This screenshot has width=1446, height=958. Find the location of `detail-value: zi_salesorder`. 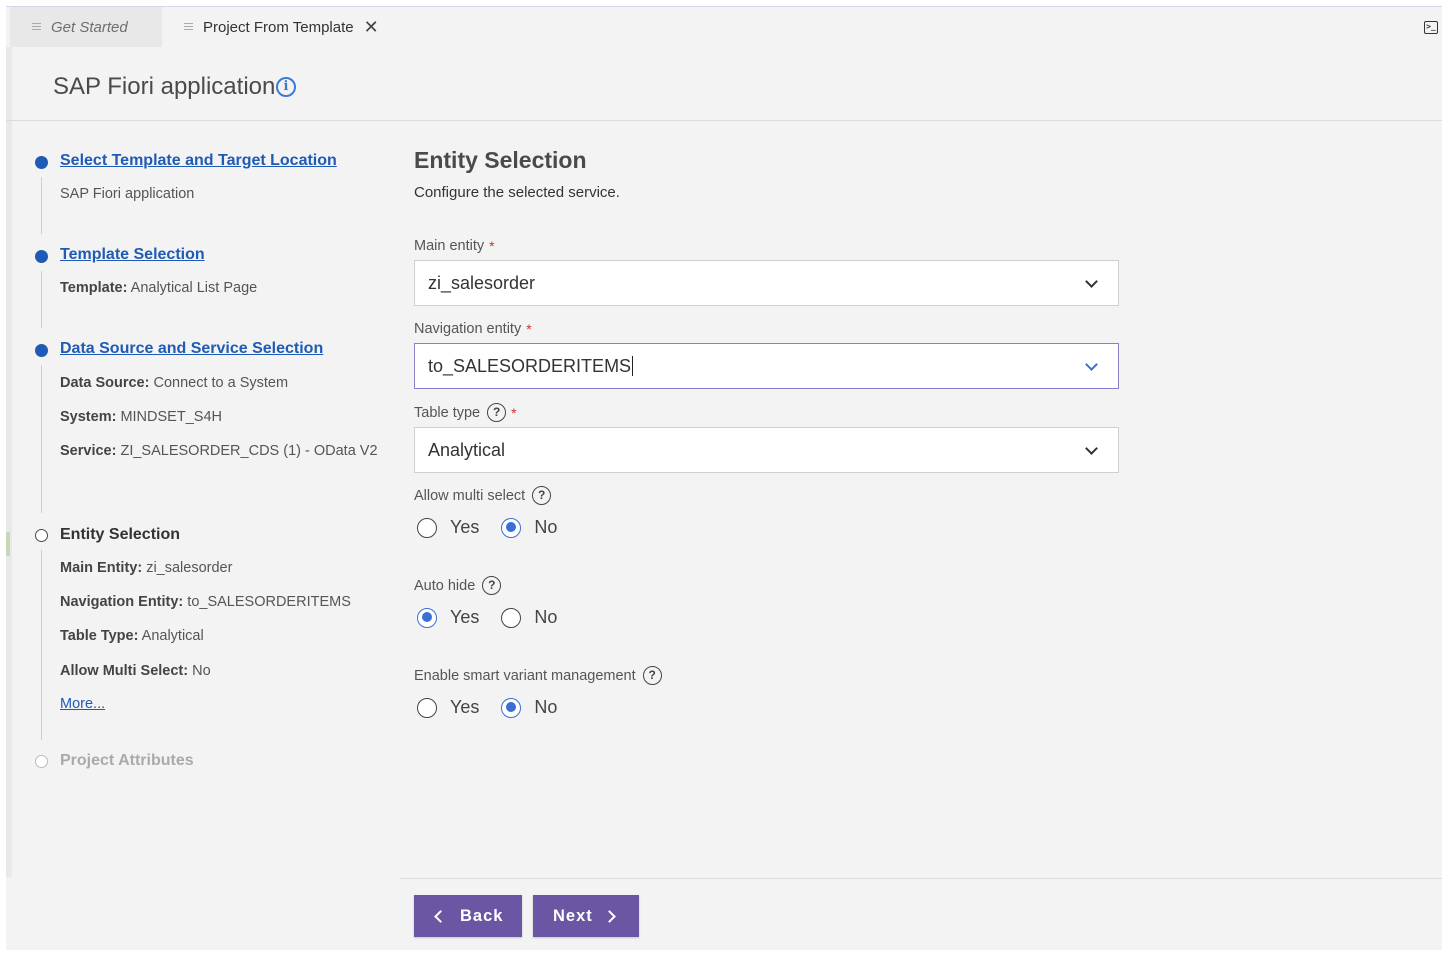

detail-value: zi_salesorder is located at coordinates (189, 568).